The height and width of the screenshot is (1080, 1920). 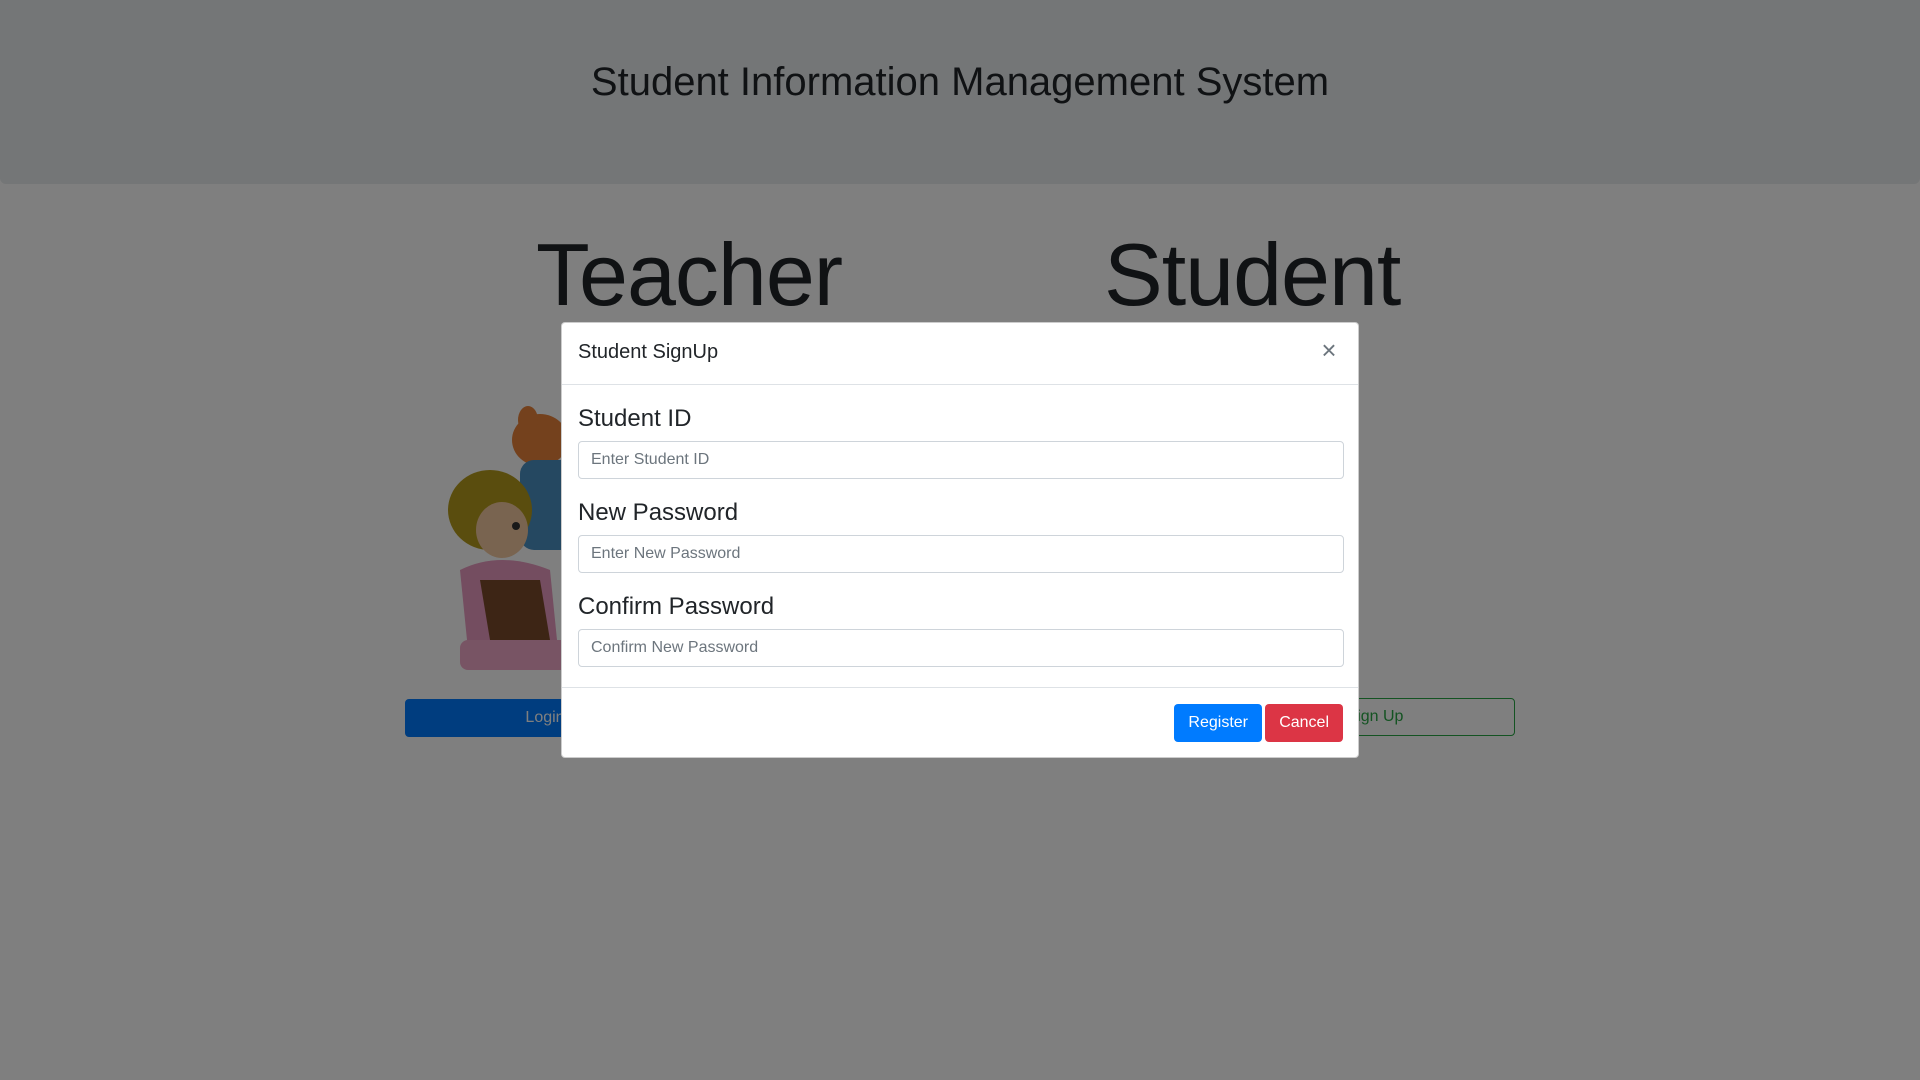 I want to click on modal-header: Student SignUp ×, so click(x=960, y=354).